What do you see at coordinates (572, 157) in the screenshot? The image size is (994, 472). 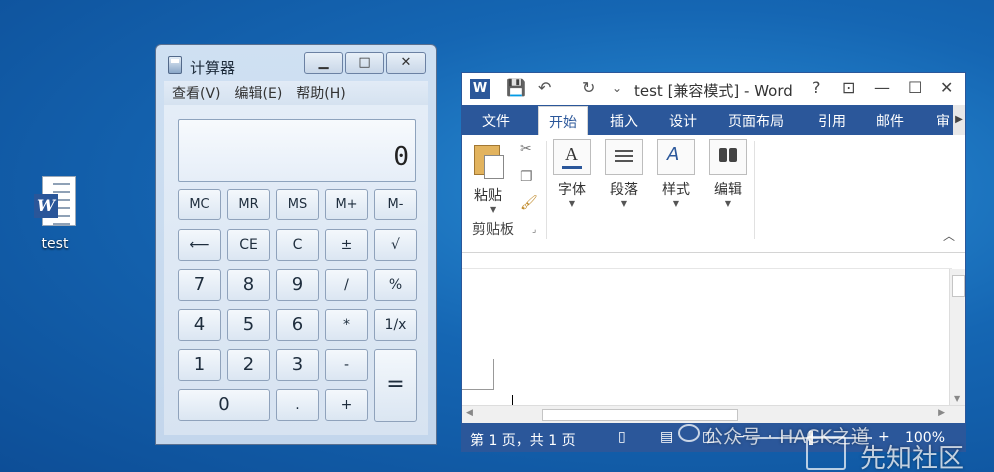 I see `font-icon: A` at bounding box center [572, 157].